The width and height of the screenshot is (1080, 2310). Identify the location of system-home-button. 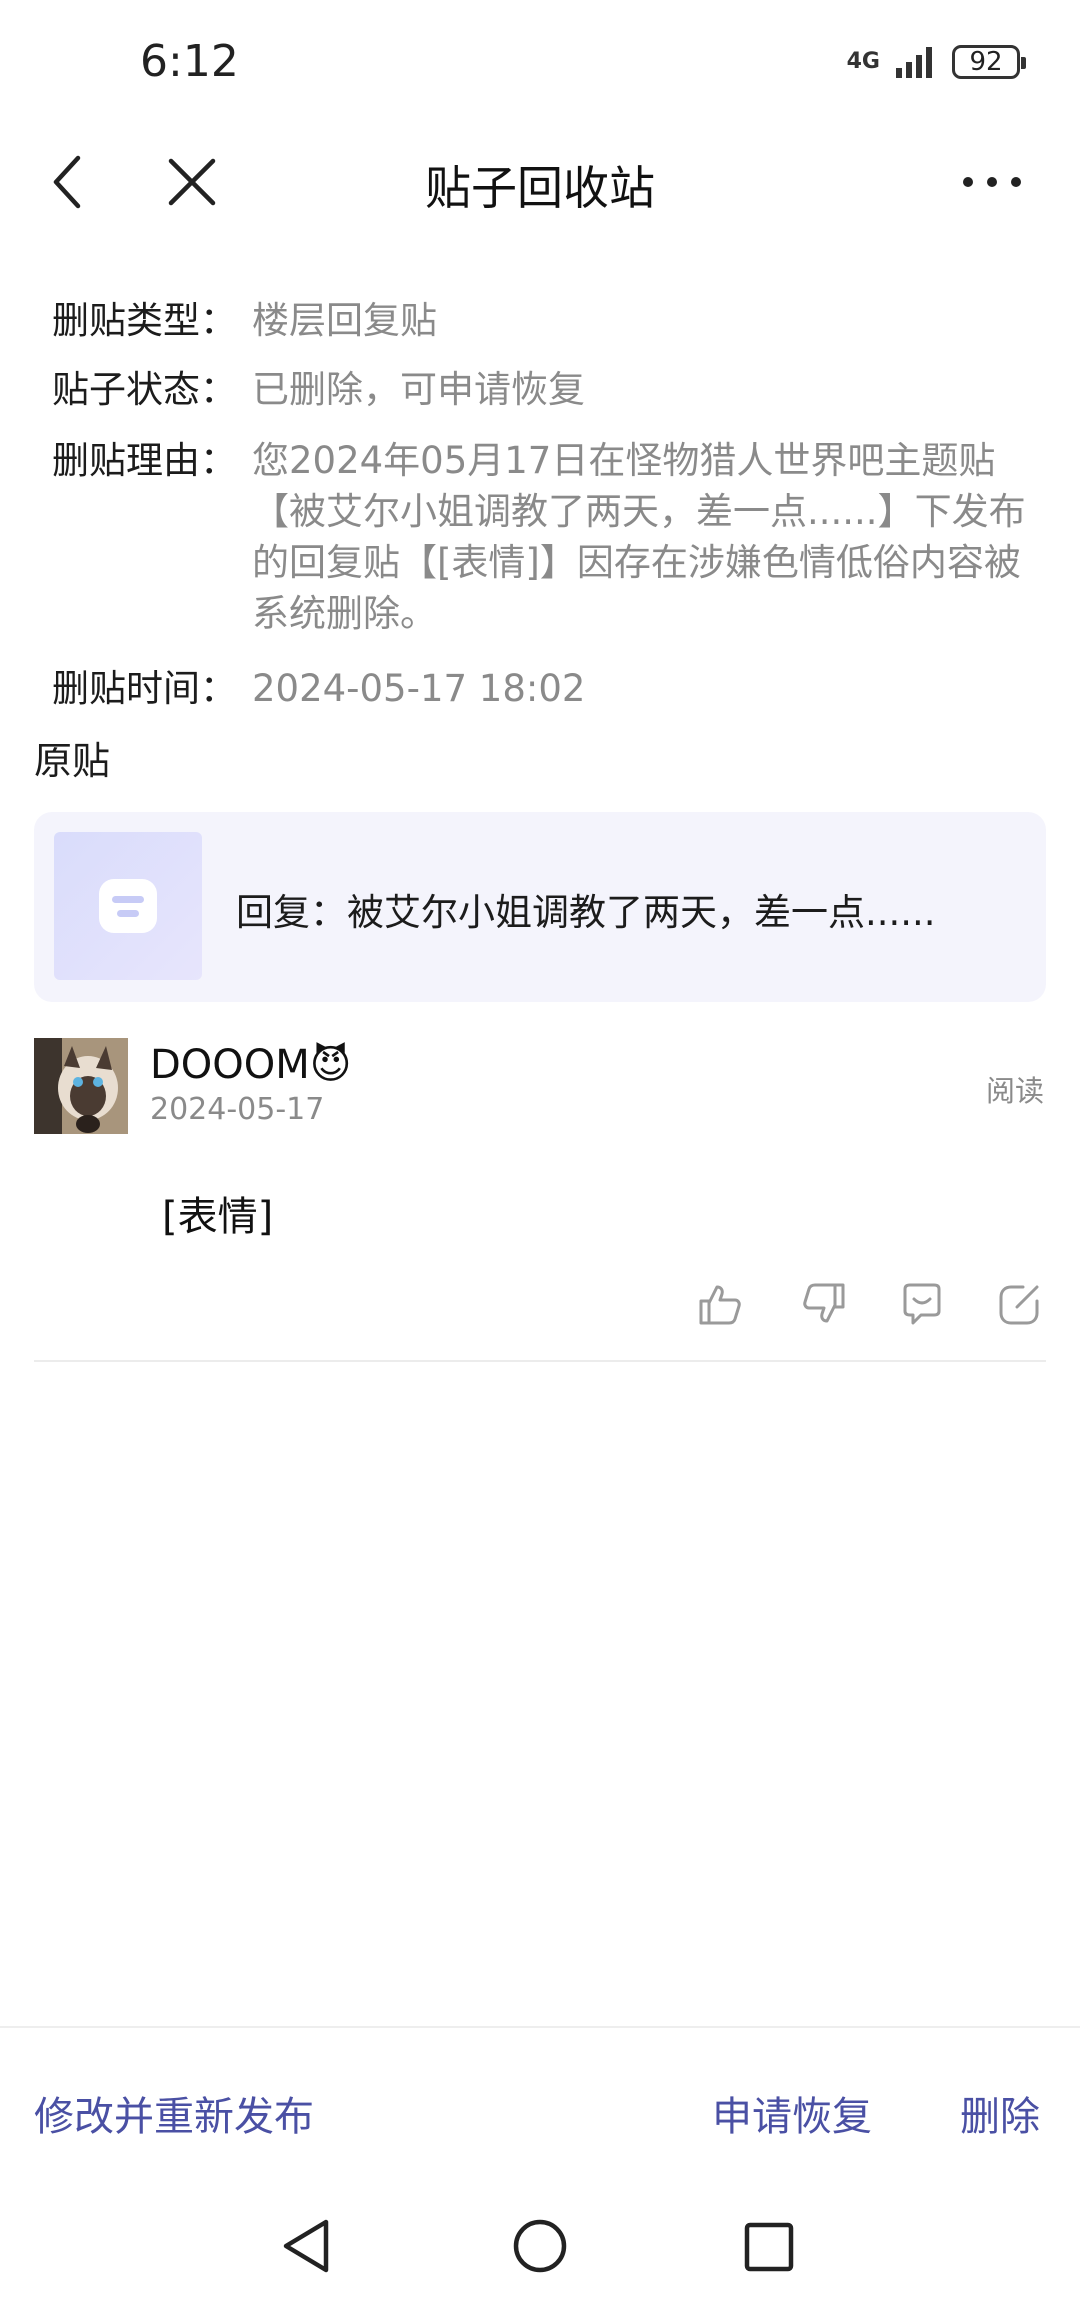
(540, 2248).